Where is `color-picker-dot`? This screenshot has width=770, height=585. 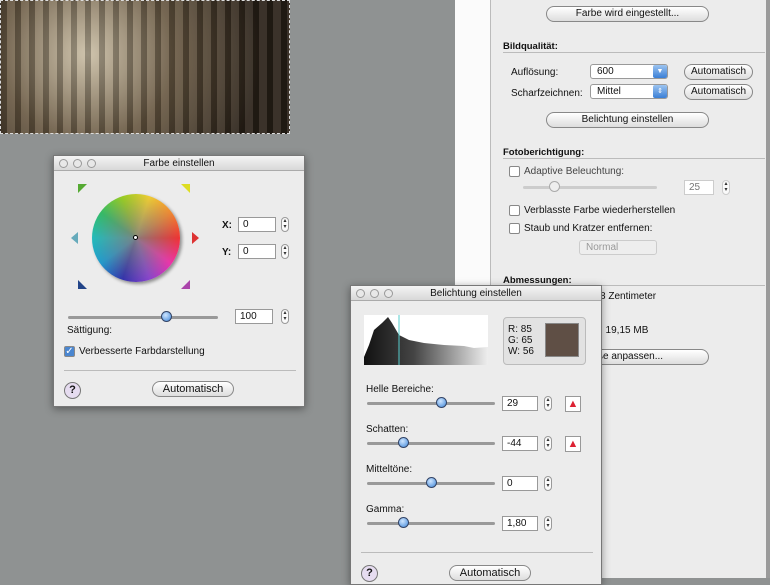
color-picker-dot is located at coordinates (135, 237).